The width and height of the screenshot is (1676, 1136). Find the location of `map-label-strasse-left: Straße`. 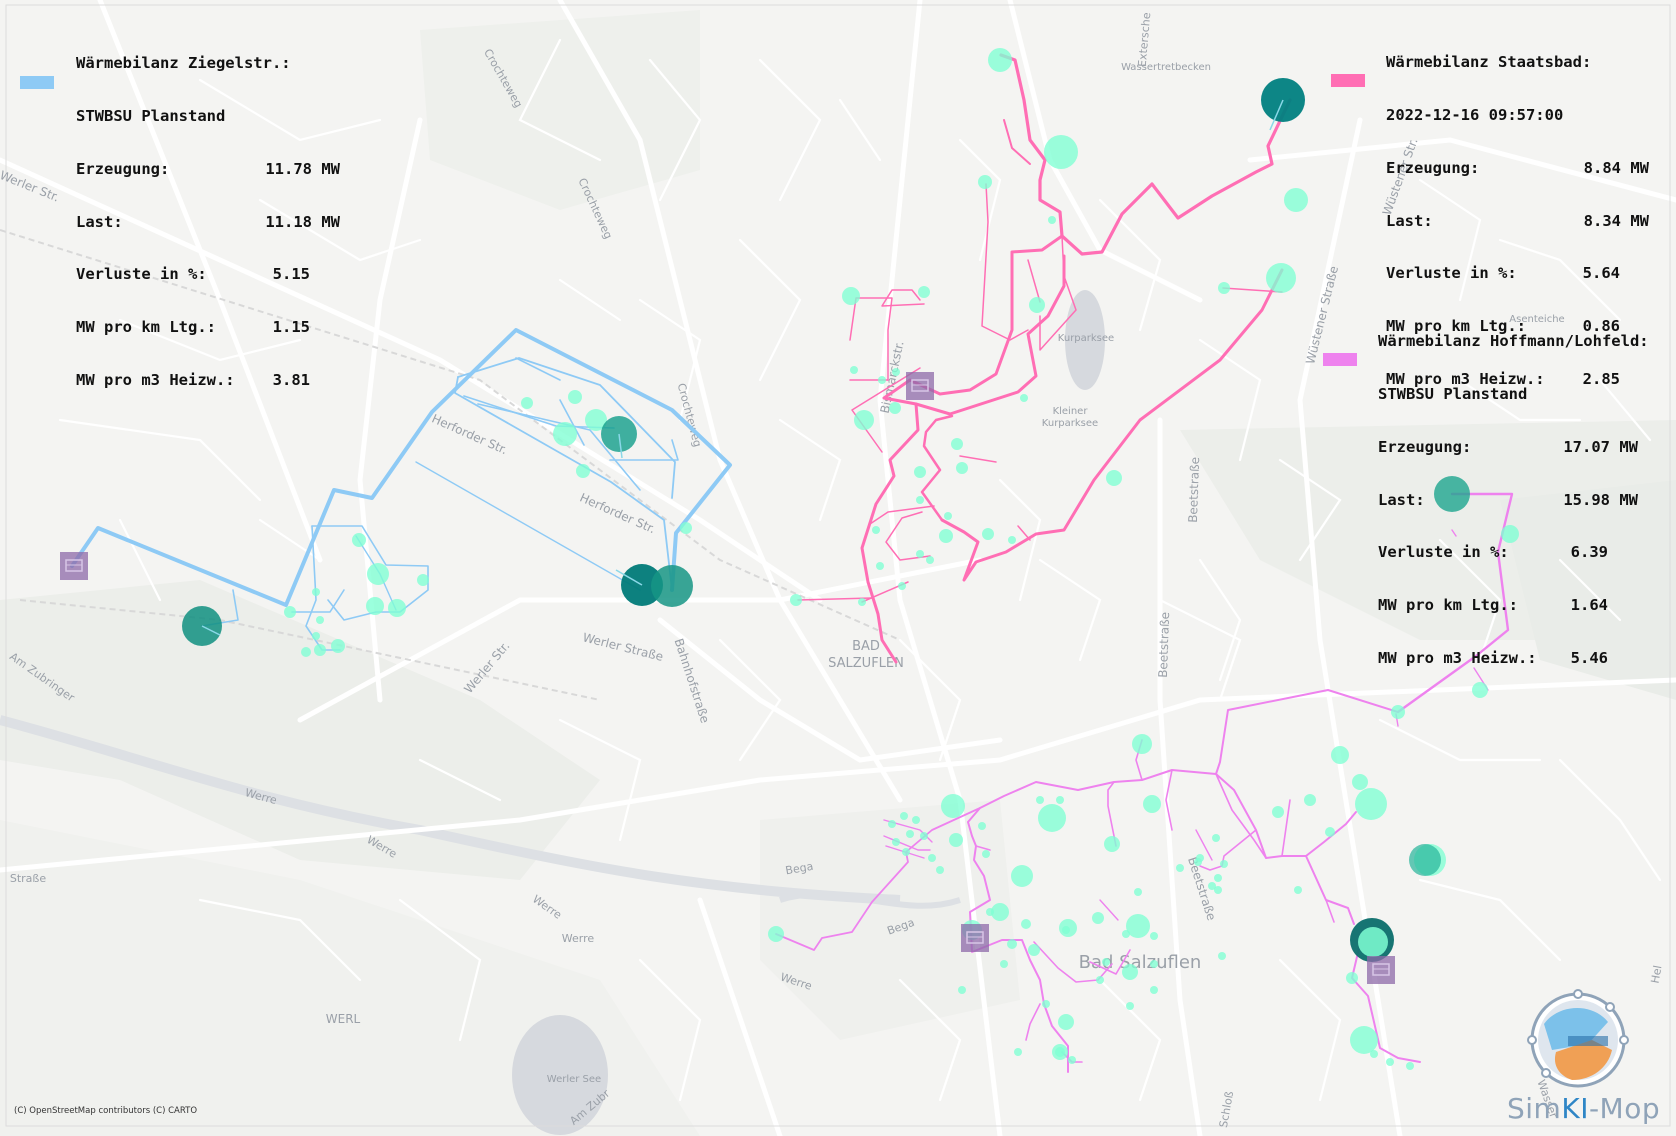

map-label-strasse-left: Straße is located at coordinates (28, 878).